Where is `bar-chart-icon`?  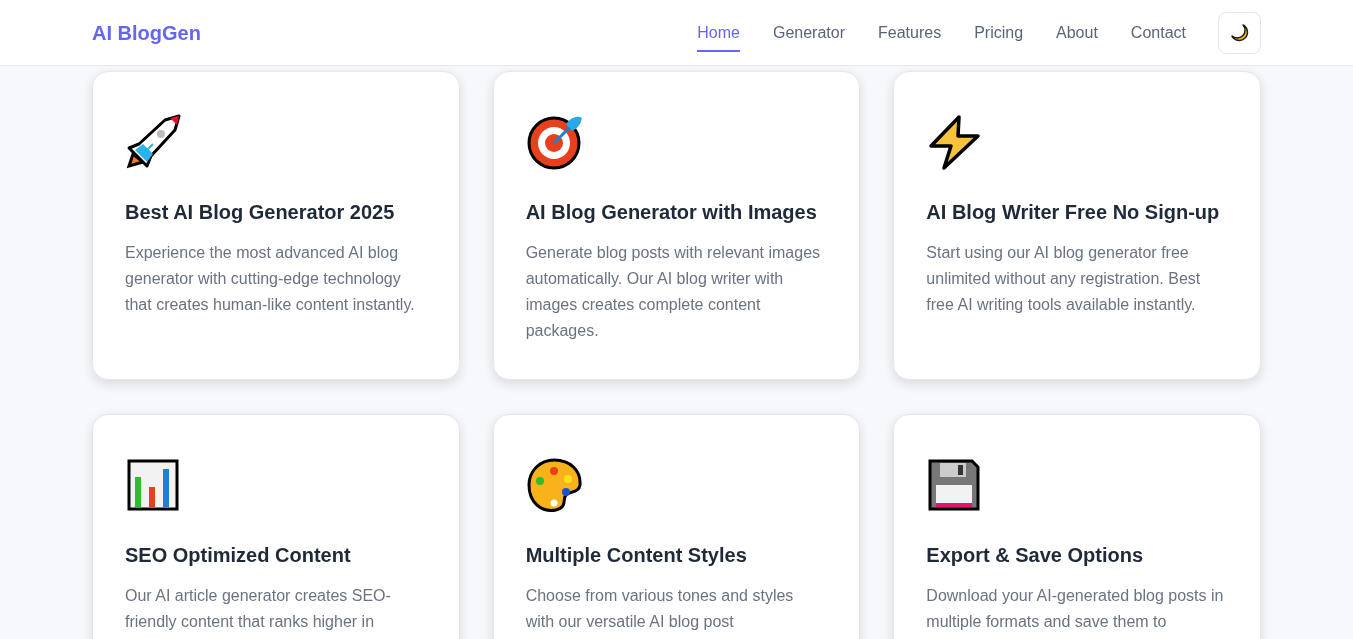
bar-chart-icon is located at coordinates (153, 485).